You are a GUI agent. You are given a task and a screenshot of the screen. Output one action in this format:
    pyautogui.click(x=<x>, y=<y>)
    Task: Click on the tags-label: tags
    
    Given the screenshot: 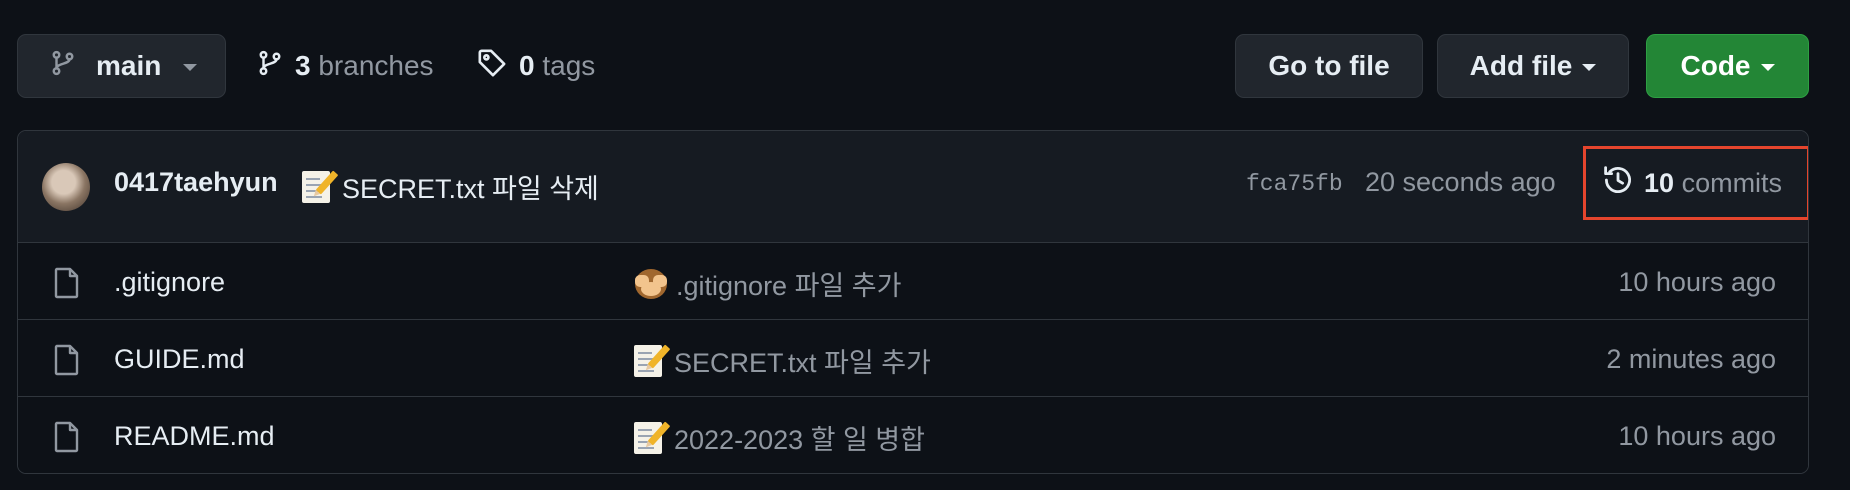 What is the action you would take?
    pyautogui.click(x=569, y=65)
    